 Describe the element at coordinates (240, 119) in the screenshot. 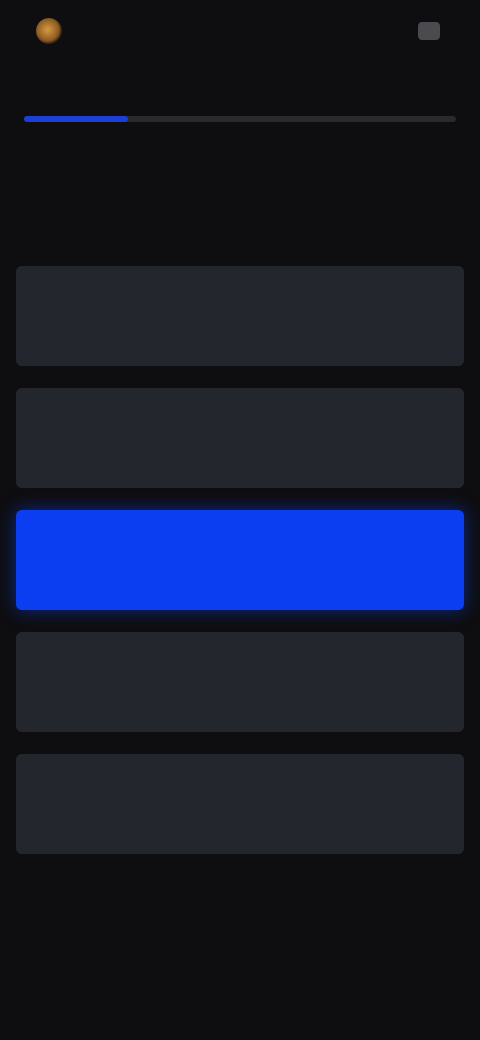

I see `progress-bar` at that location.